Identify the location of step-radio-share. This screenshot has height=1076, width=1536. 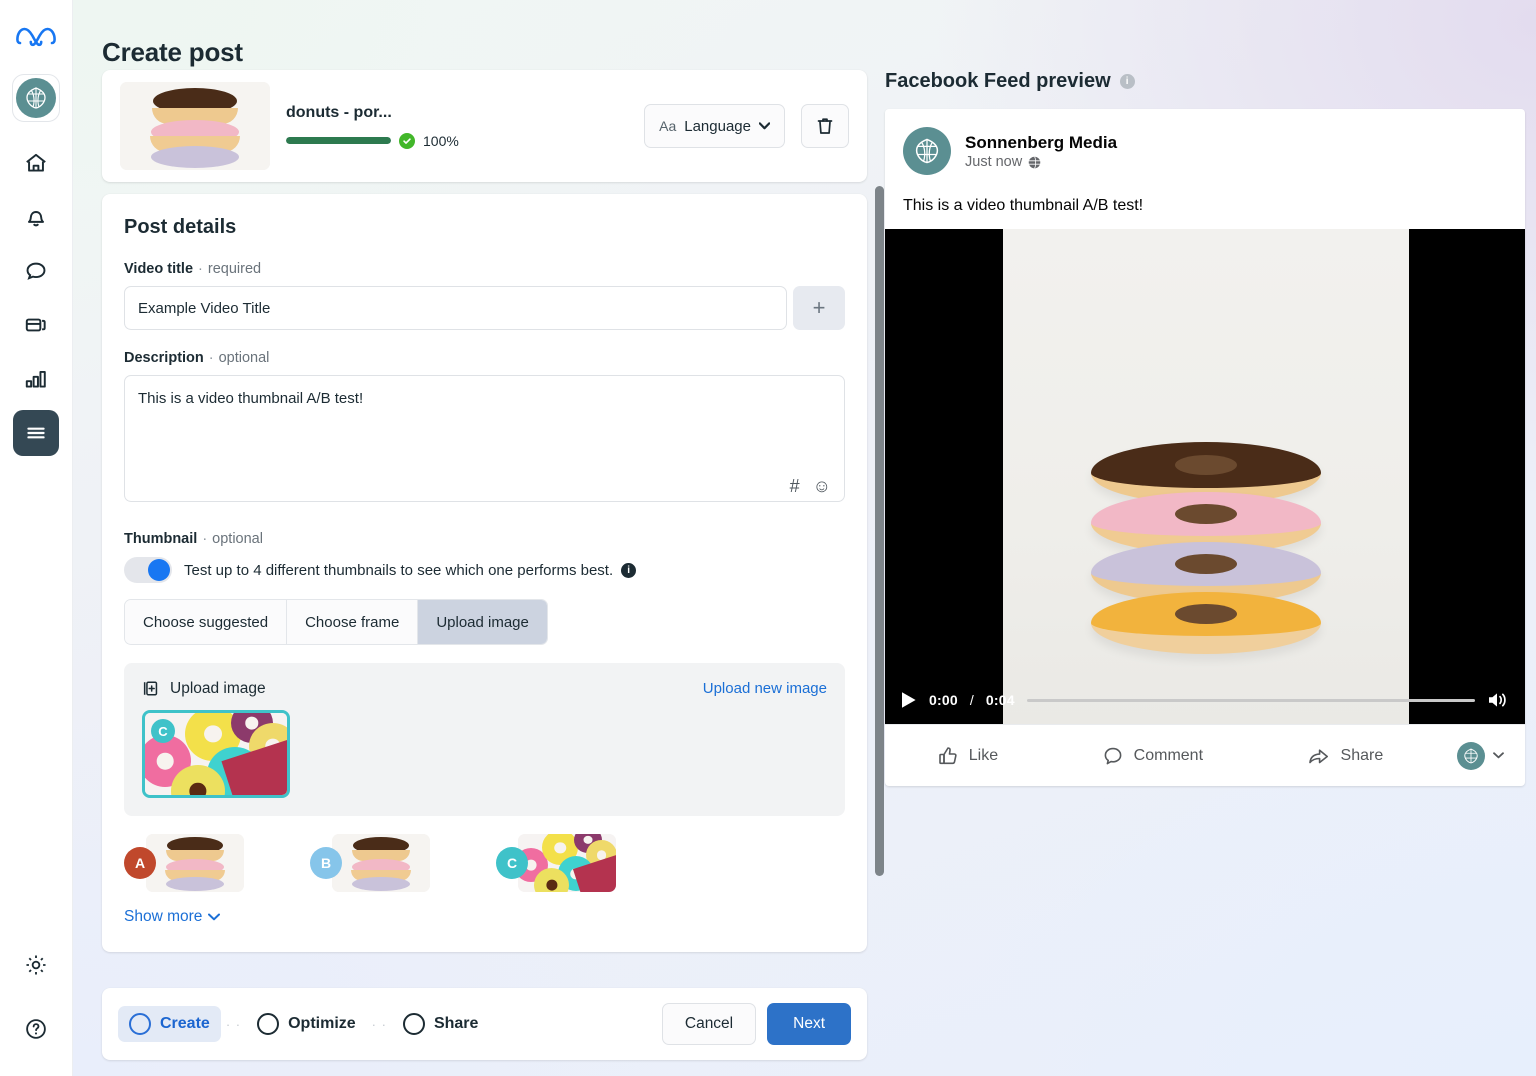
(413, 1024).